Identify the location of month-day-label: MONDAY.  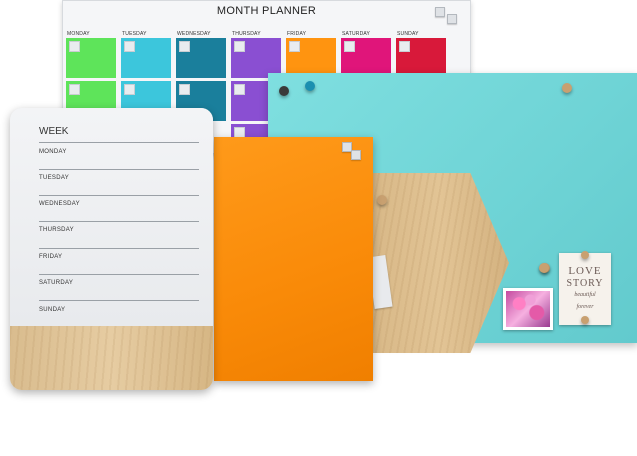
(78, 34).